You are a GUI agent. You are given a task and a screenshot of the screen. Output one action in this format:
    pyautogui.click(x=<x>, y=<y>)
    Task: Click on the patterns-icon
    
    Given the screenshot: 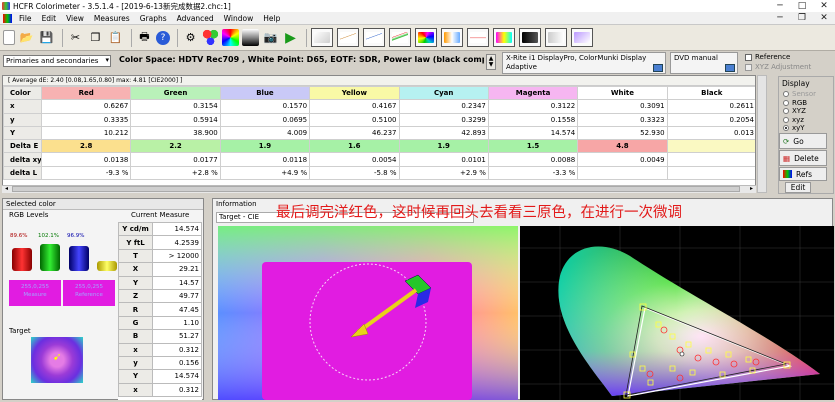 What is the action you would take?
    pyautogui.click(x=230, y=37)
    